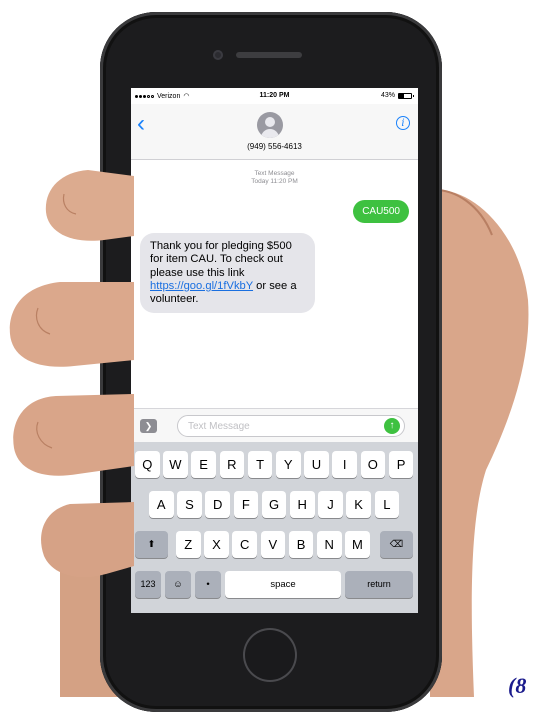 The width and height of the screenshot is (542, 712). I want to click on key-a: A, so click(161, 504).